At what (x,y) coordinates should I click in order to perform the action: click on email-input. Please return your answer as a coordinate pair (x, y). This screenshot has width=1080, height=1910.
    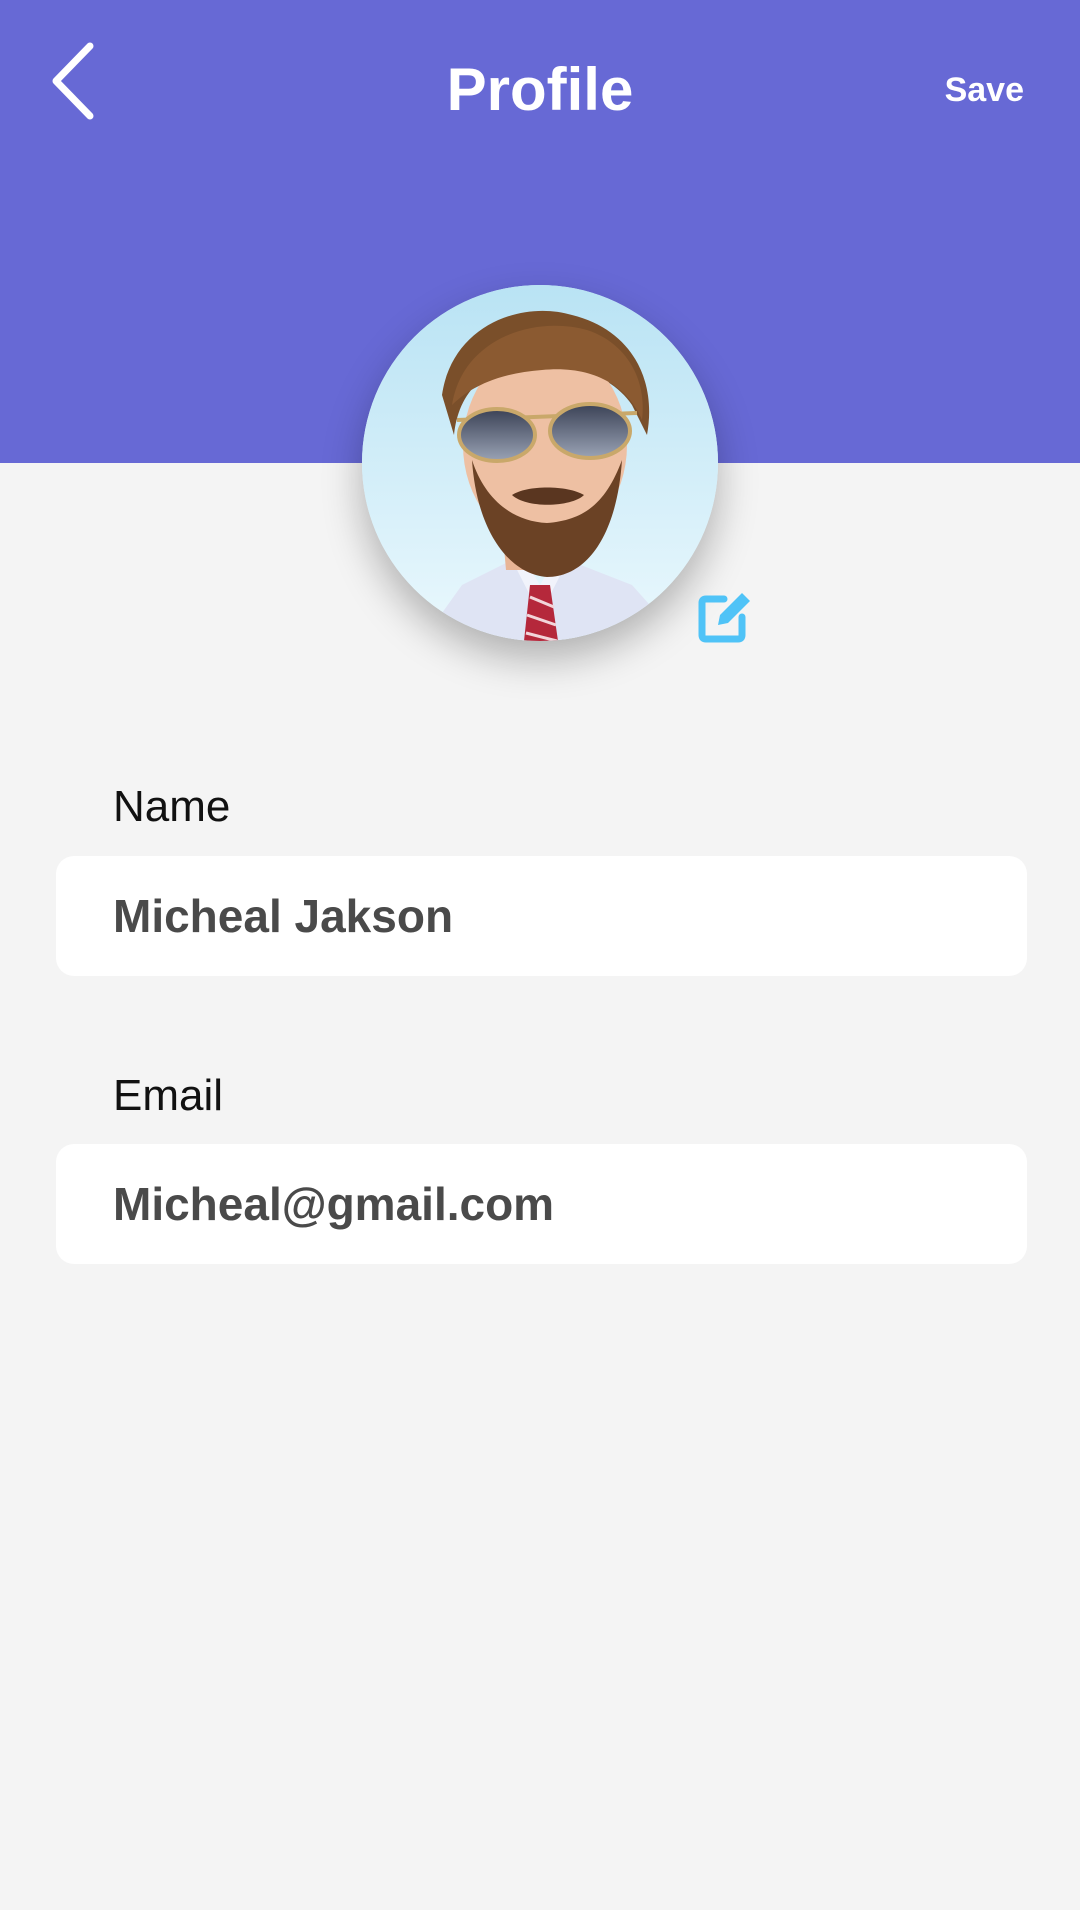
    Looking at the image, I should click on (543, 1204).